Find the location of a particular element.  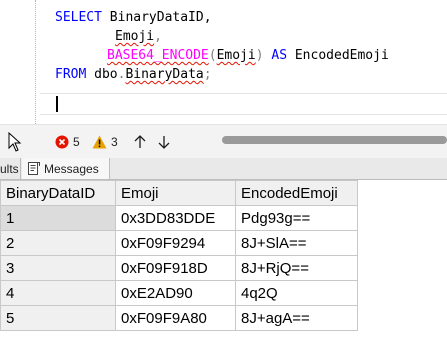

schema-dbo: dbo is located at coordinates (106, 74).